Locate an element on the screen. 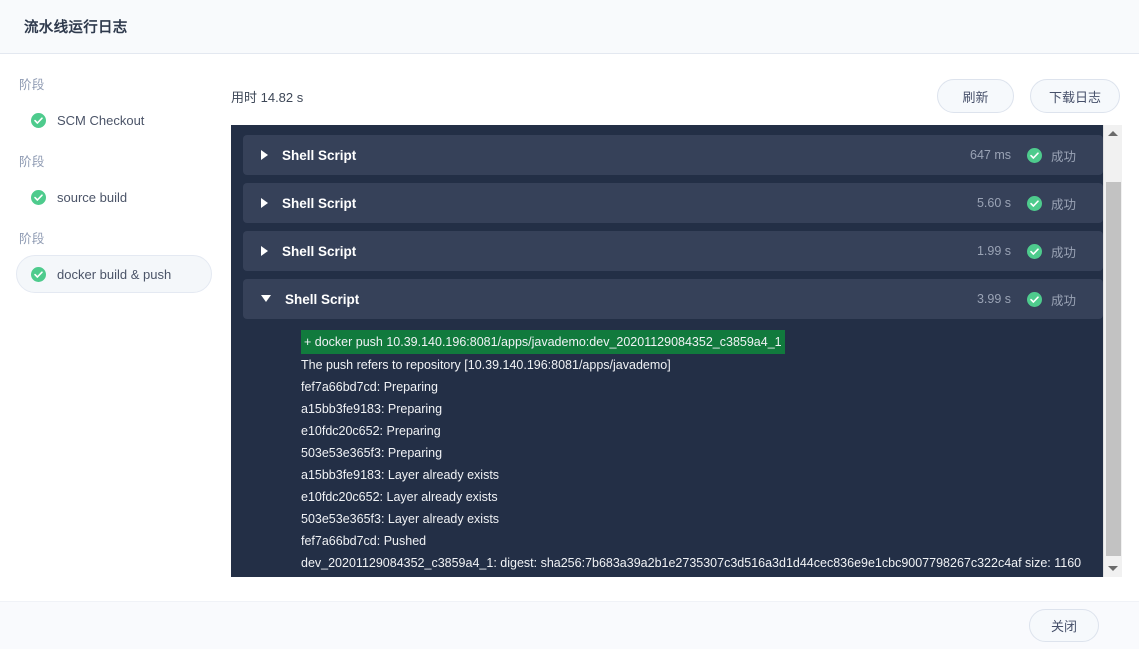 This screenshot has width=1139, height=649. step-duration: 1.99 s is located at coordinates (993, 251).